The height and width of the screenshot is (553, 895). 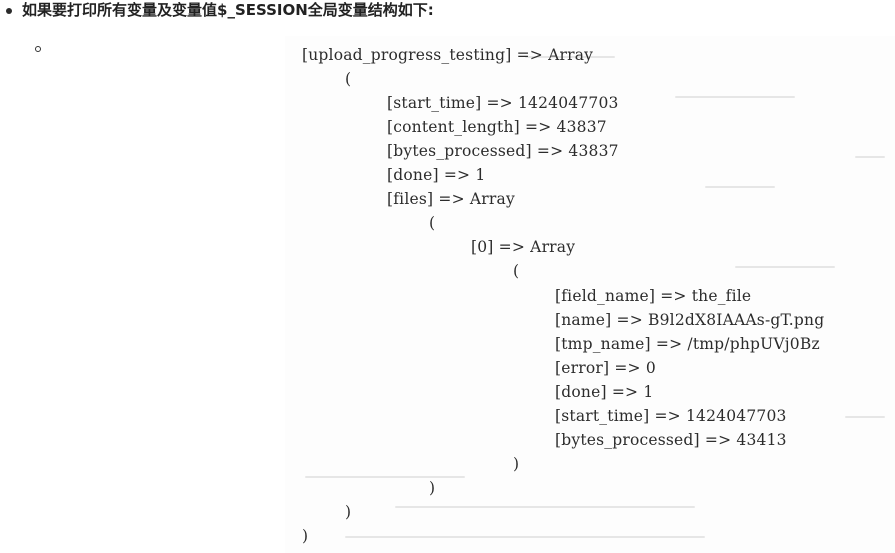 What do you see at coordinates (523, 247) in the screenshot?
I see `code-line: [0] => Array` at bounding box center [523, 247].